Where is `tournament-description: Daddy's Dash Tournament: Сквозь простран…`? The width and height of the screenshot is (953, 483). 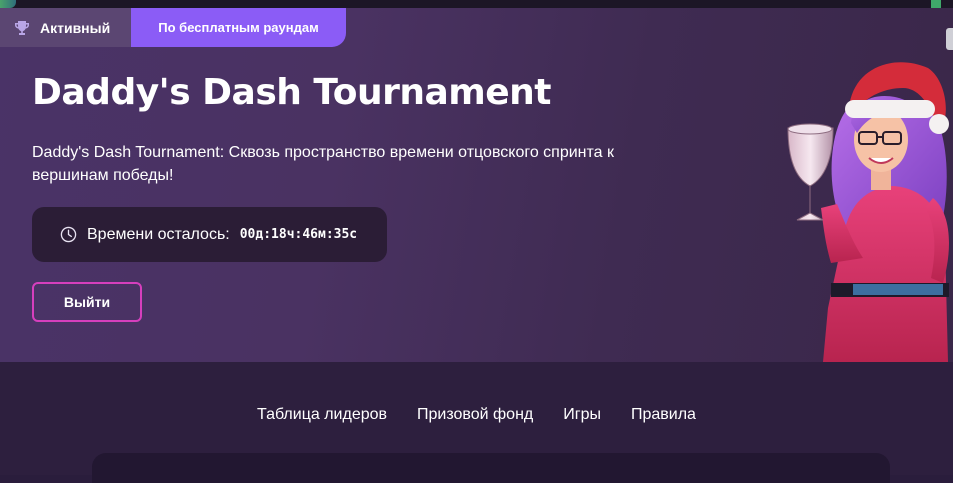 tournament-description: Daddy's Dash Tournament: Сквозь простран… is located at coordinates (323, 164).